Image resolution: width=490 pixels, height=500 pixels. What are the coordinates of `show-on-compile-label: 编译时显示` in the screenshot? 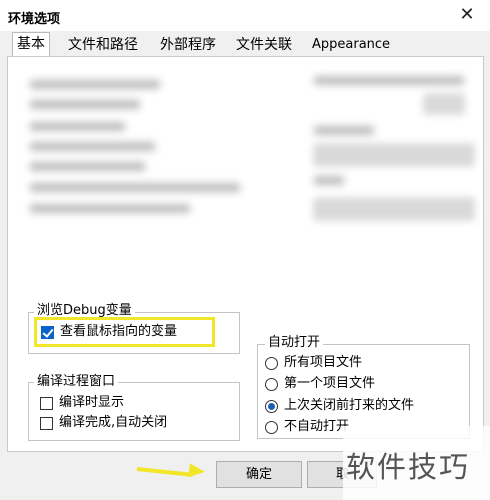 It's located at (92, 402).